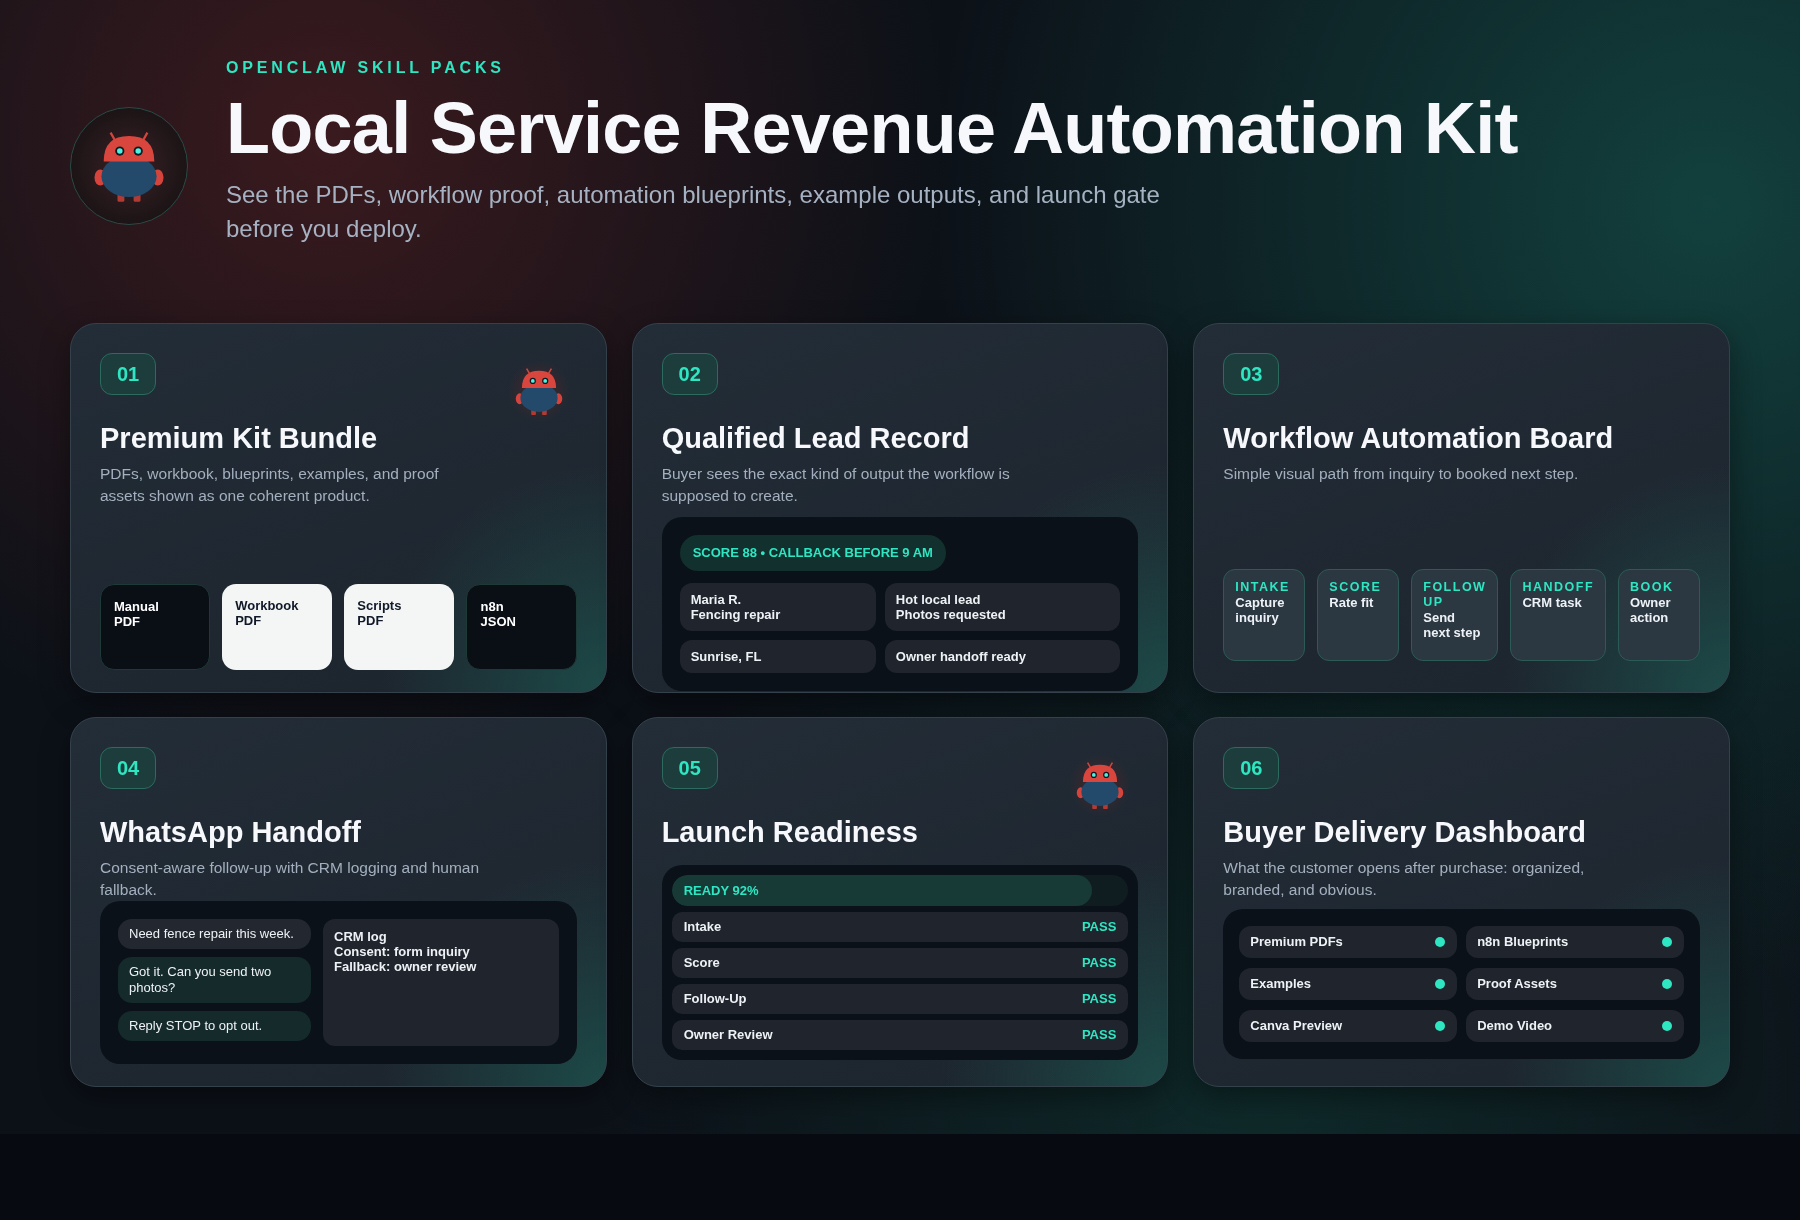 The width and height of the screenshot is (1800, 1220). Describe the element at coordinates (1260, 610) in the screenshot. I see `step-text: Capture inquiry` at that location.